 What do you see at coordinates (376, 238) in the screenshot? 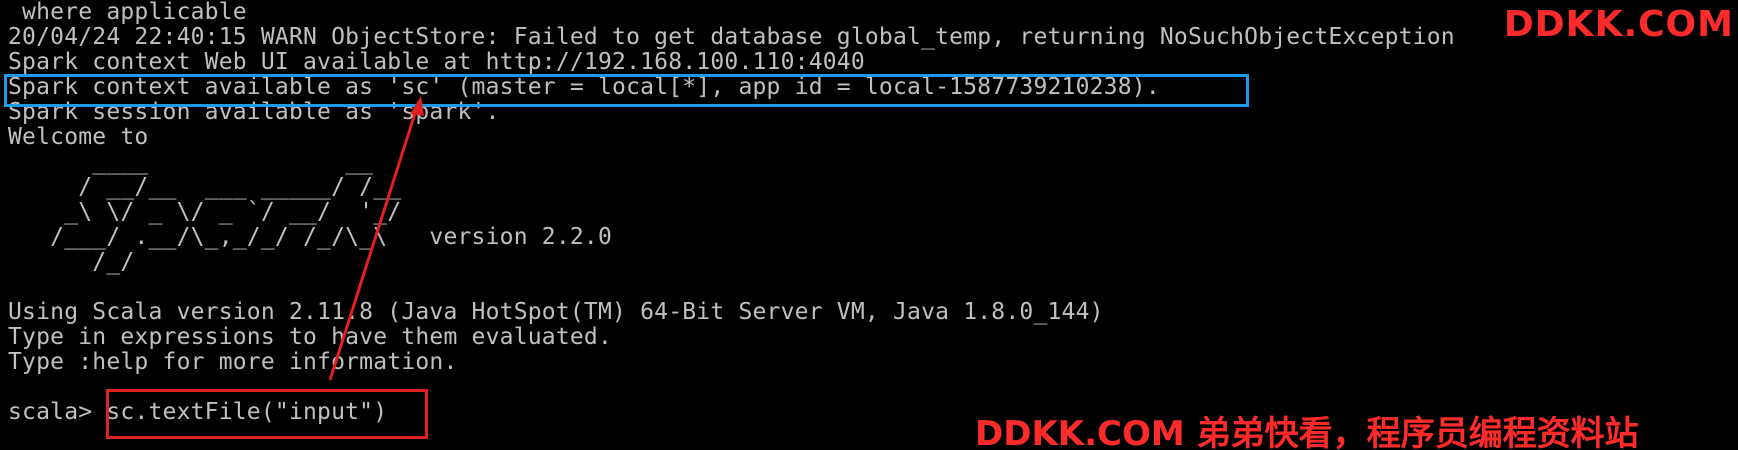
I see `annotation-arrow` at bounding box center [376, 238].